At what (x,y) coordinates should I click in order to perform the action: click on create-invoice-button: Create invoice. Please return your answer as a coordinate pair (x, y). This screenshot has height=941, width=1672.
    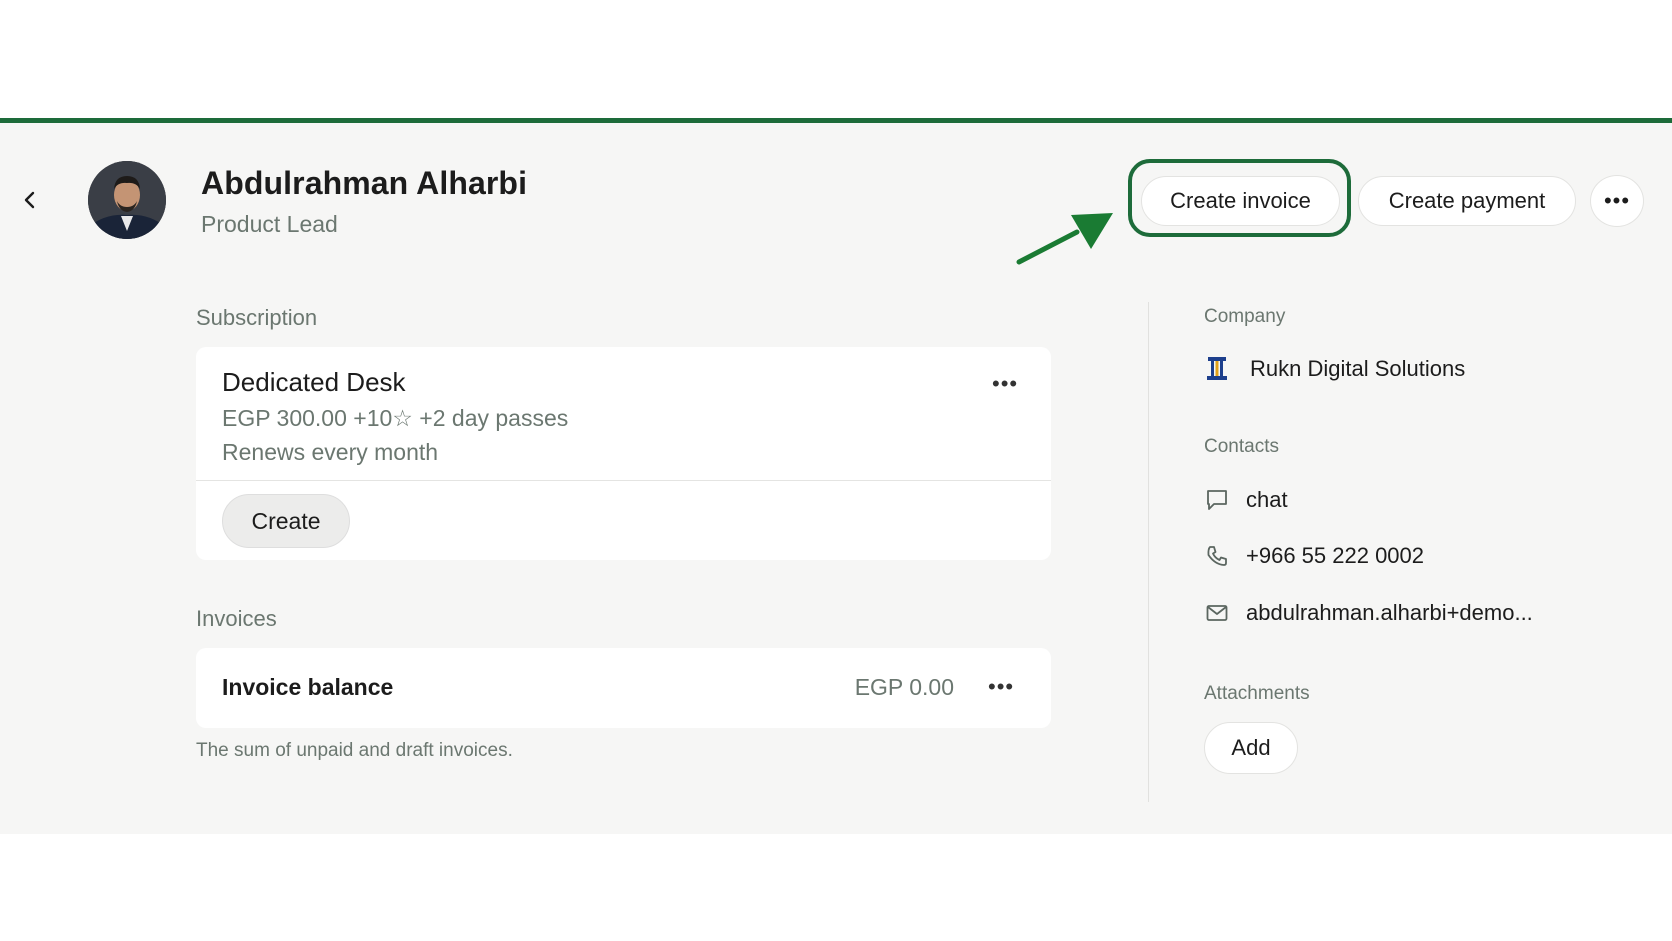
    Looking at the image, I should click on (1240, 201).